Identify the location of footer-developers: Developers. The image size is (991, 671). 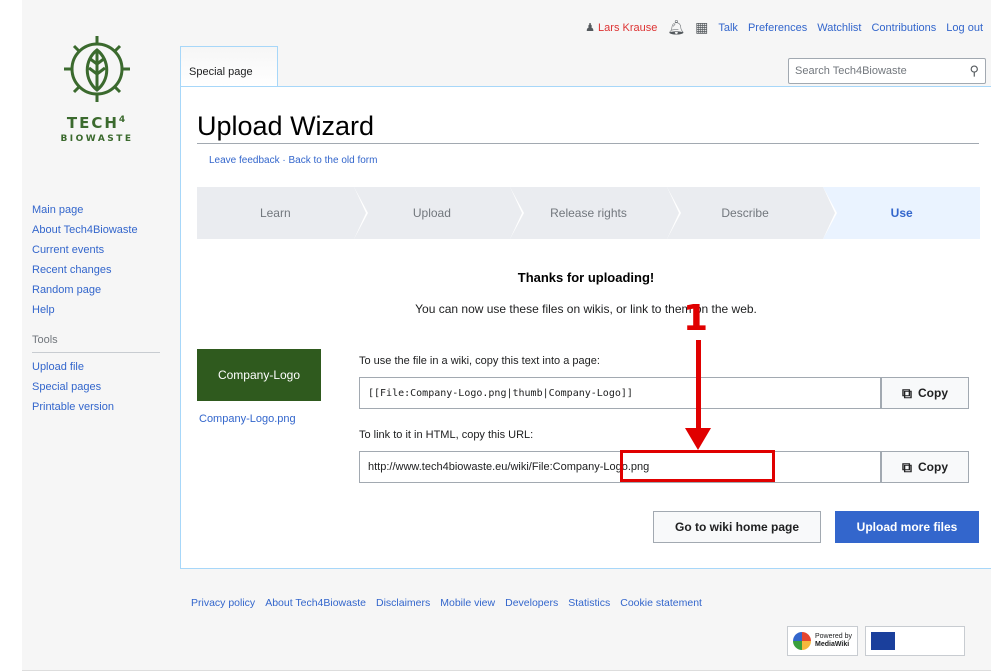
(531, 603).